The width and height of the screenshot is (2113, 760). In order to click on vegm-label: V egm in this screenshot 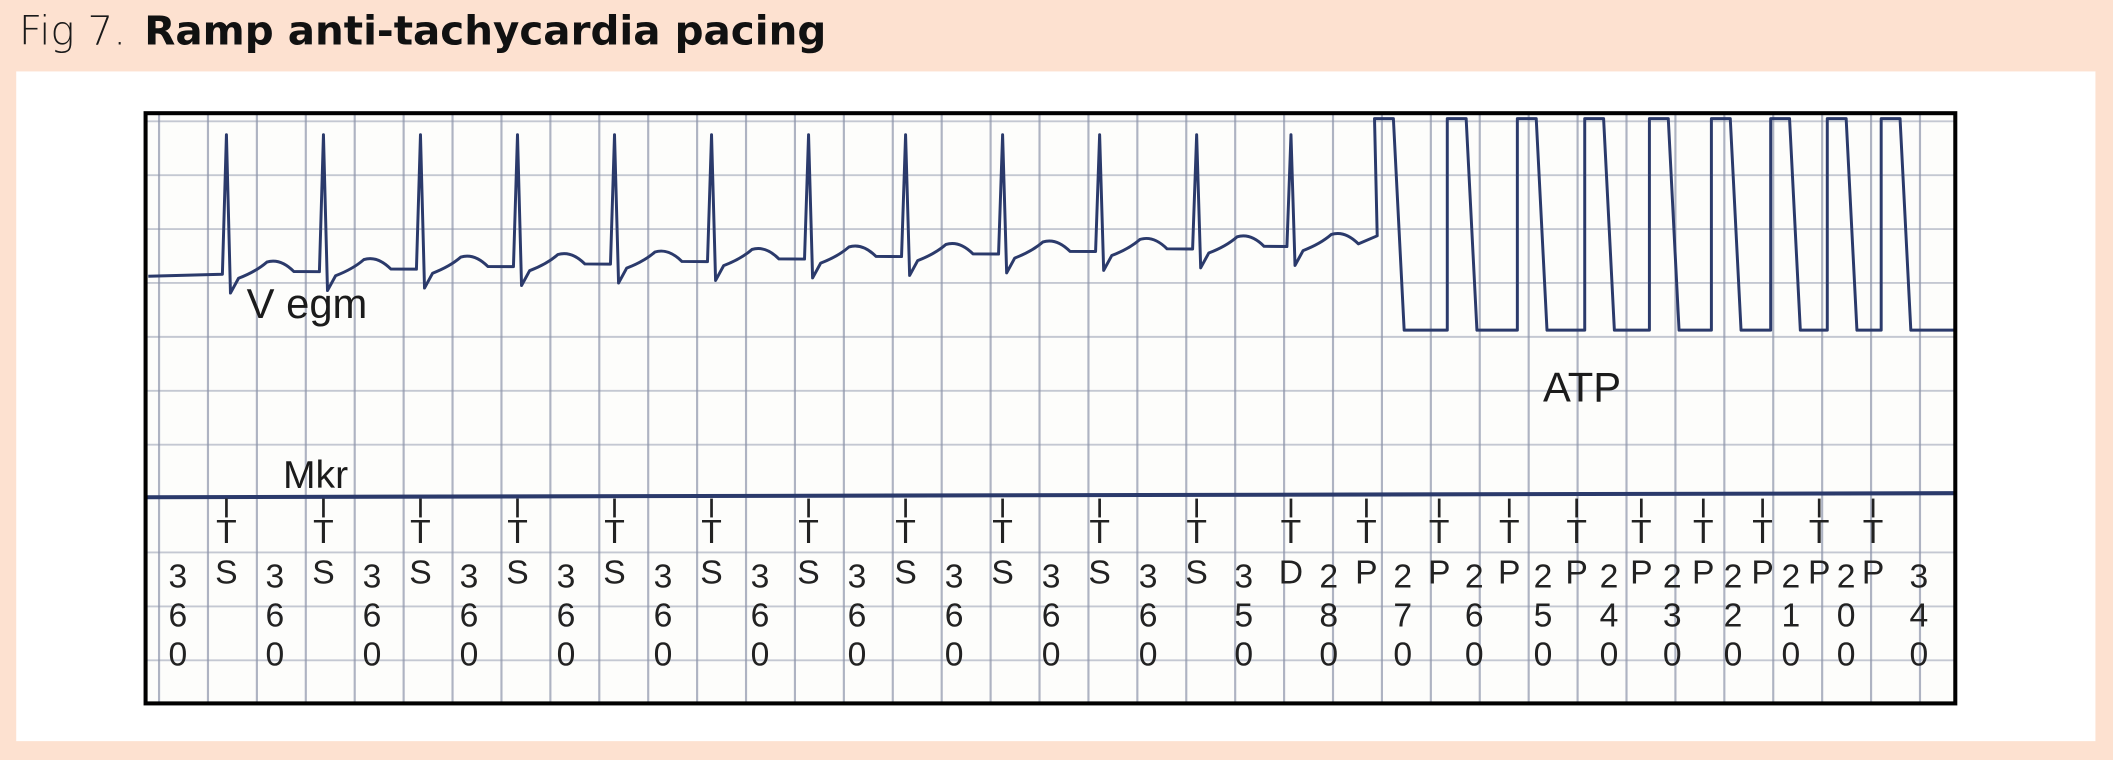, I will do `click(307, 303)`.